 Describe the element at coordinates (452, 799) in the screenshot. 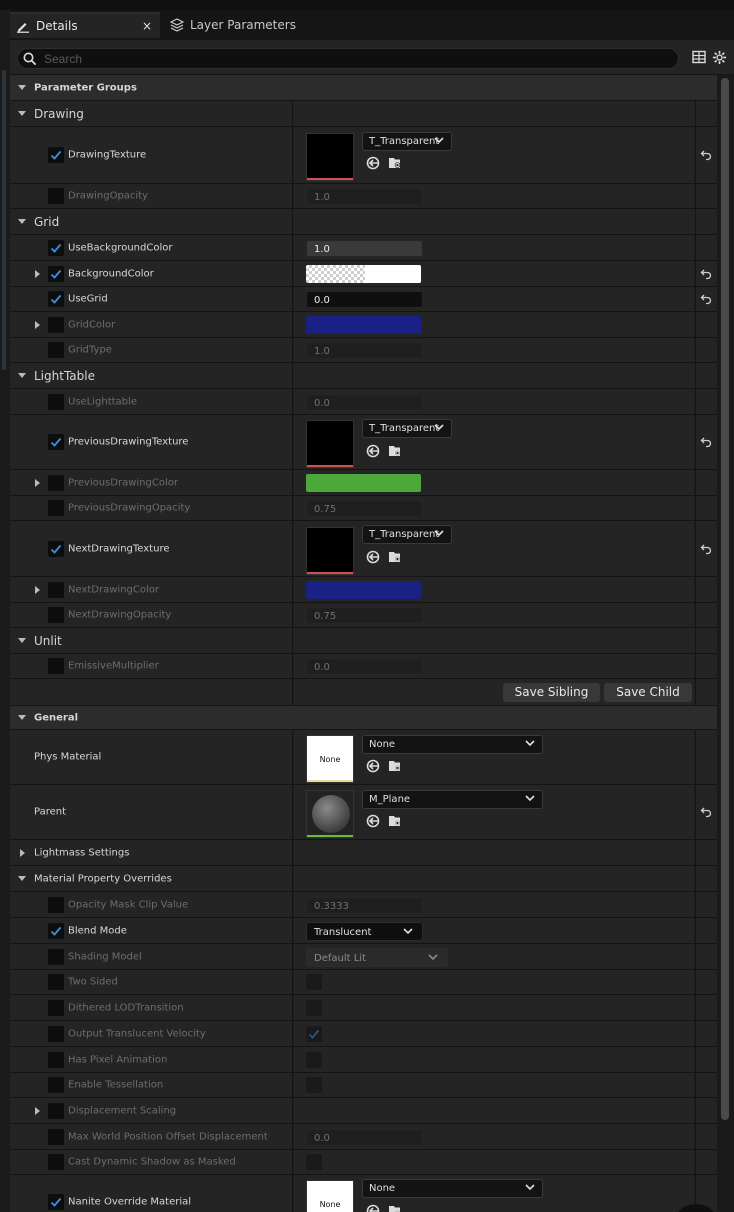

I see `asset-picker-combo: M_Plane` at that location.